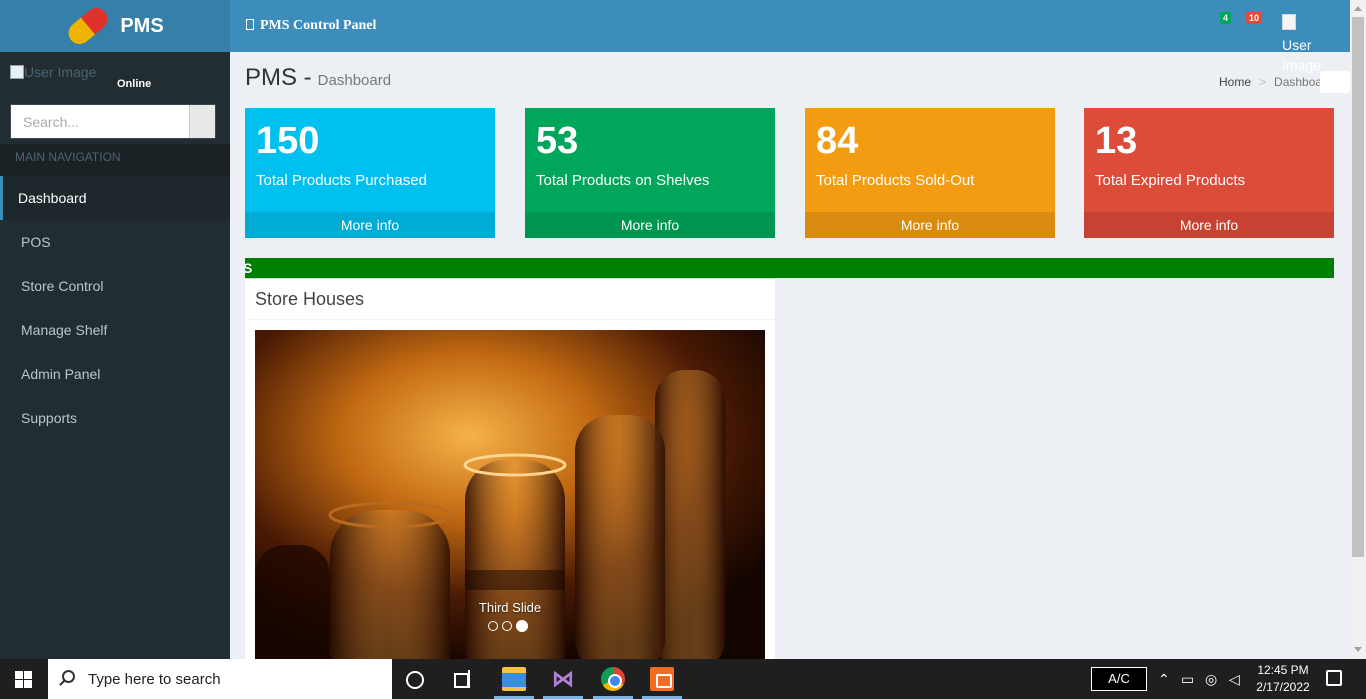 The height and width of the screenshot is (699, 1366). Describe the element at coordinates (790, 36) in the screenshot. I see `top-navbar: PMS Control Panel 4 10 User Image` at that location.